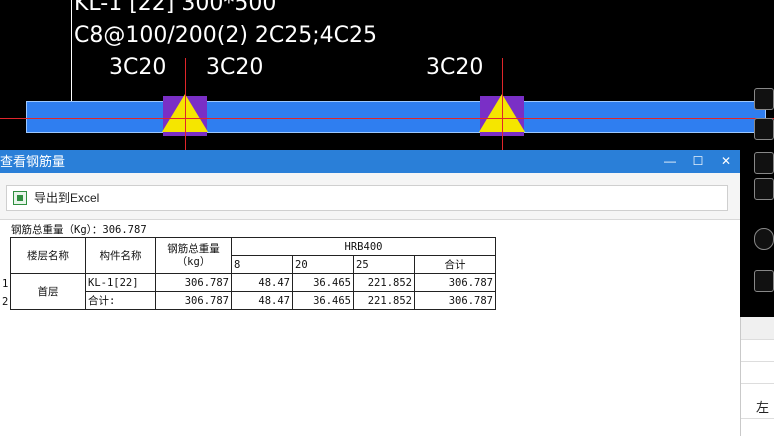  What do you see at coordinates (764, 129) in the screenshot?
I see `layer-tool-icon` at bounding box center [764, 129].